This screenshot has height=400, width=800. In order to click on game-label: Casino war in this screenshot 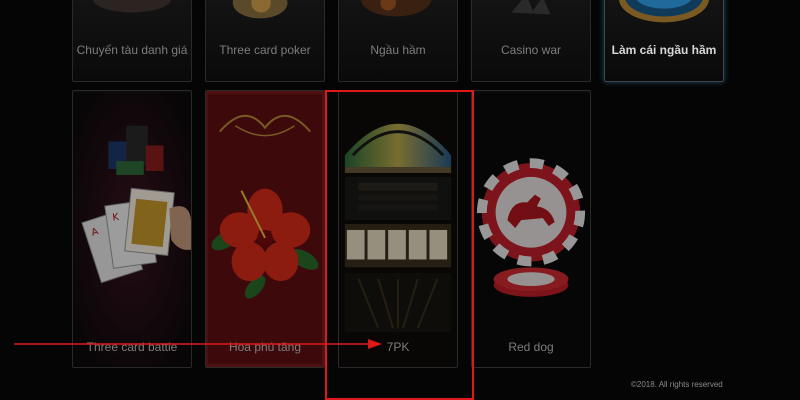, I will do `click(531, 50)`.